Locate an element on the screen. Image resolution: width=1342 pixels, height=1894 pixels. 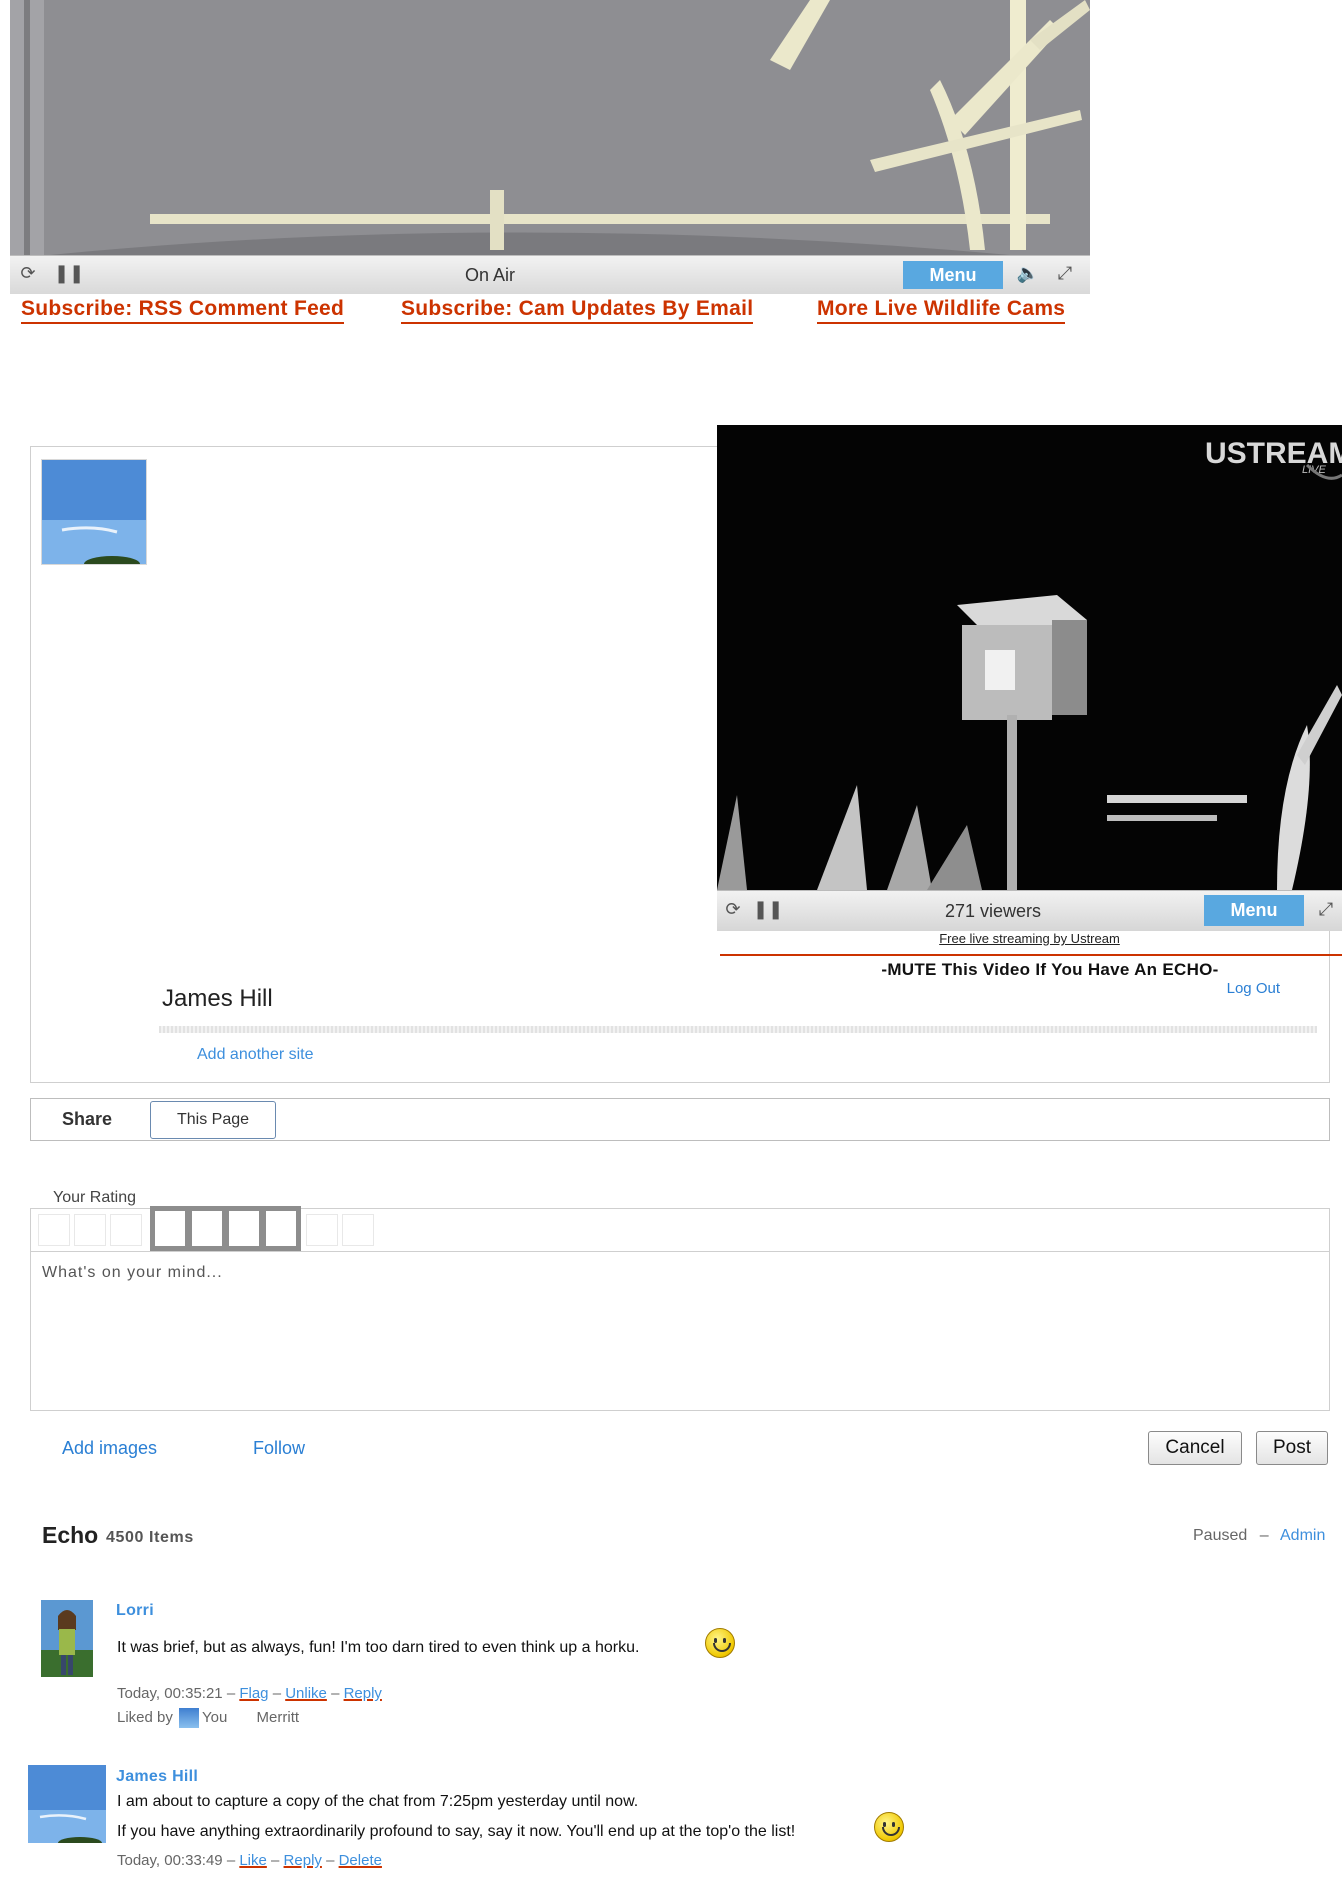
post-author: James Hill is located at coordinates (157, 1777).